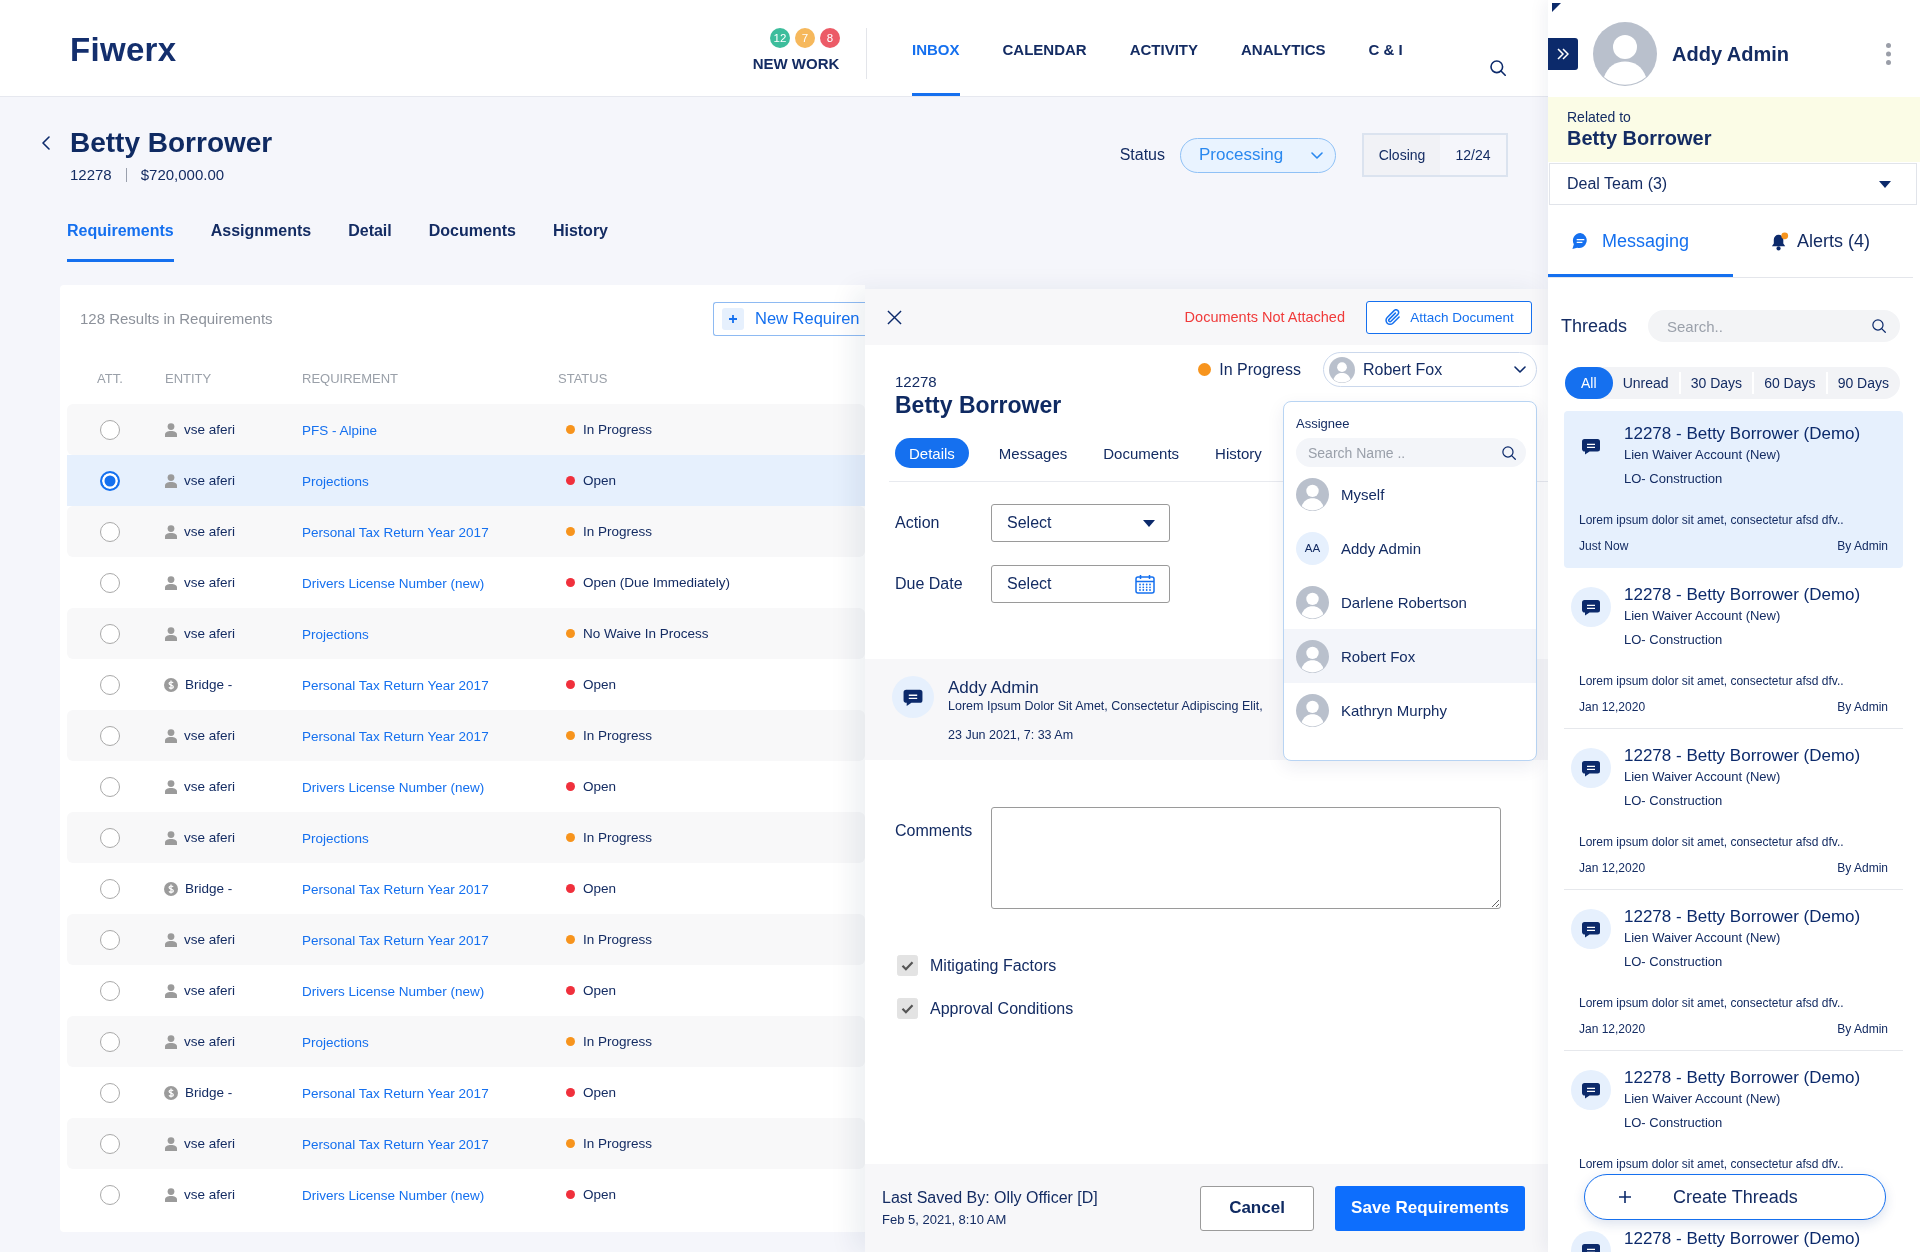 The image size is (1920, 1252). Describe the element at coordinates (1645, 383) in the screenshot. I see `filter-chip: Unread` at that location.